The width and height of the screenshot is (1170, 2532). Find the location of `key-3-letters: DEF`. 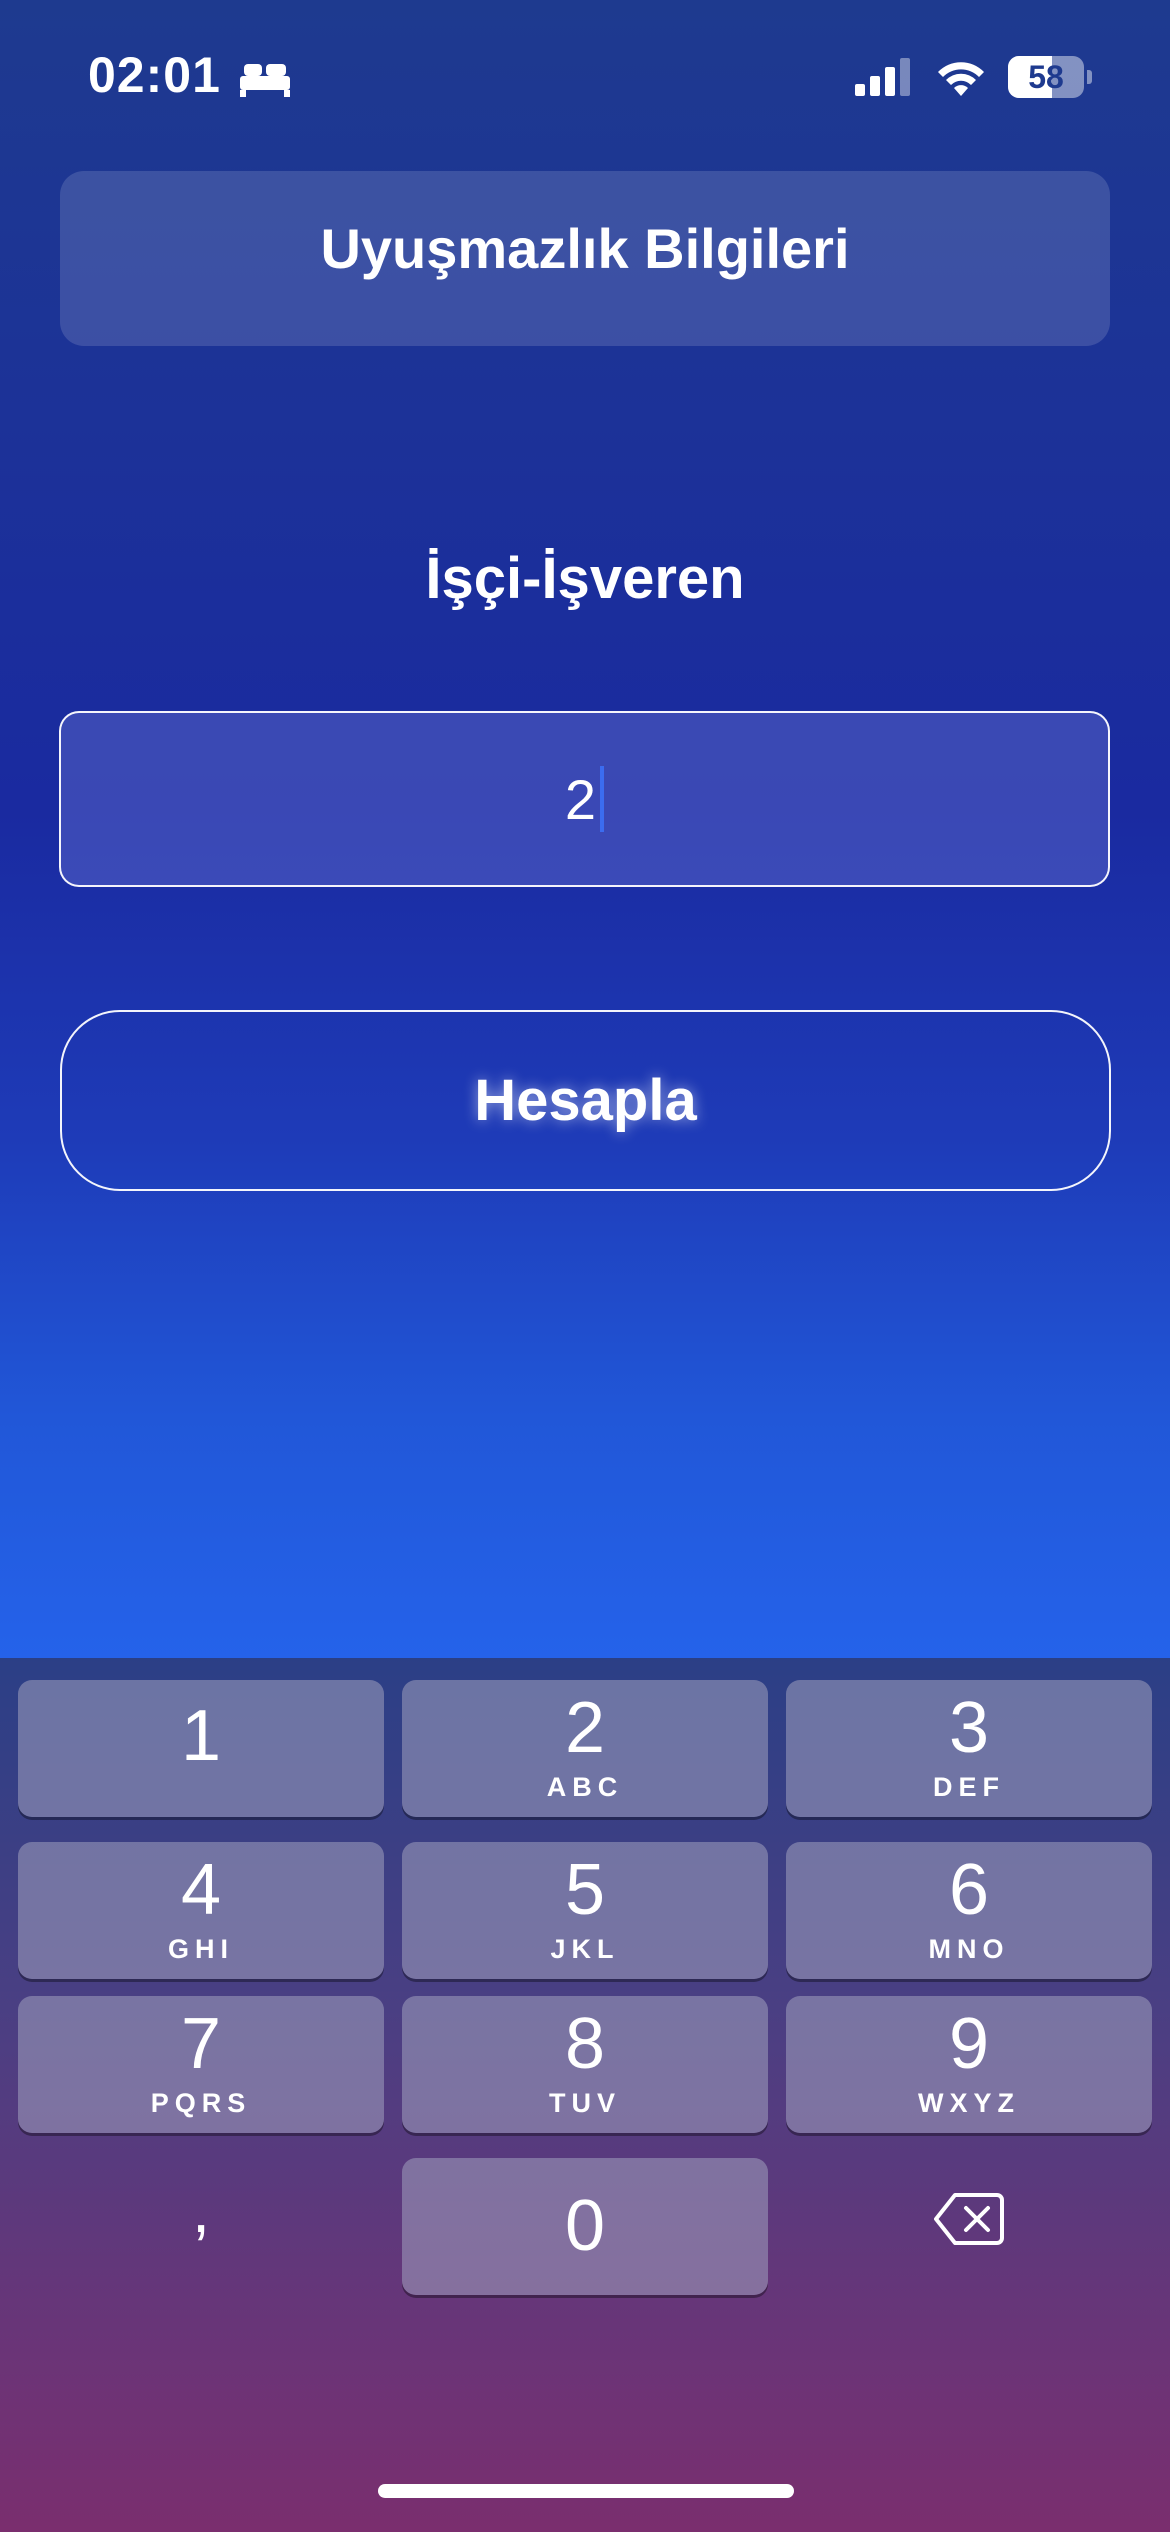

key-3-letters: DEF is located at coordinates (969, 1787).